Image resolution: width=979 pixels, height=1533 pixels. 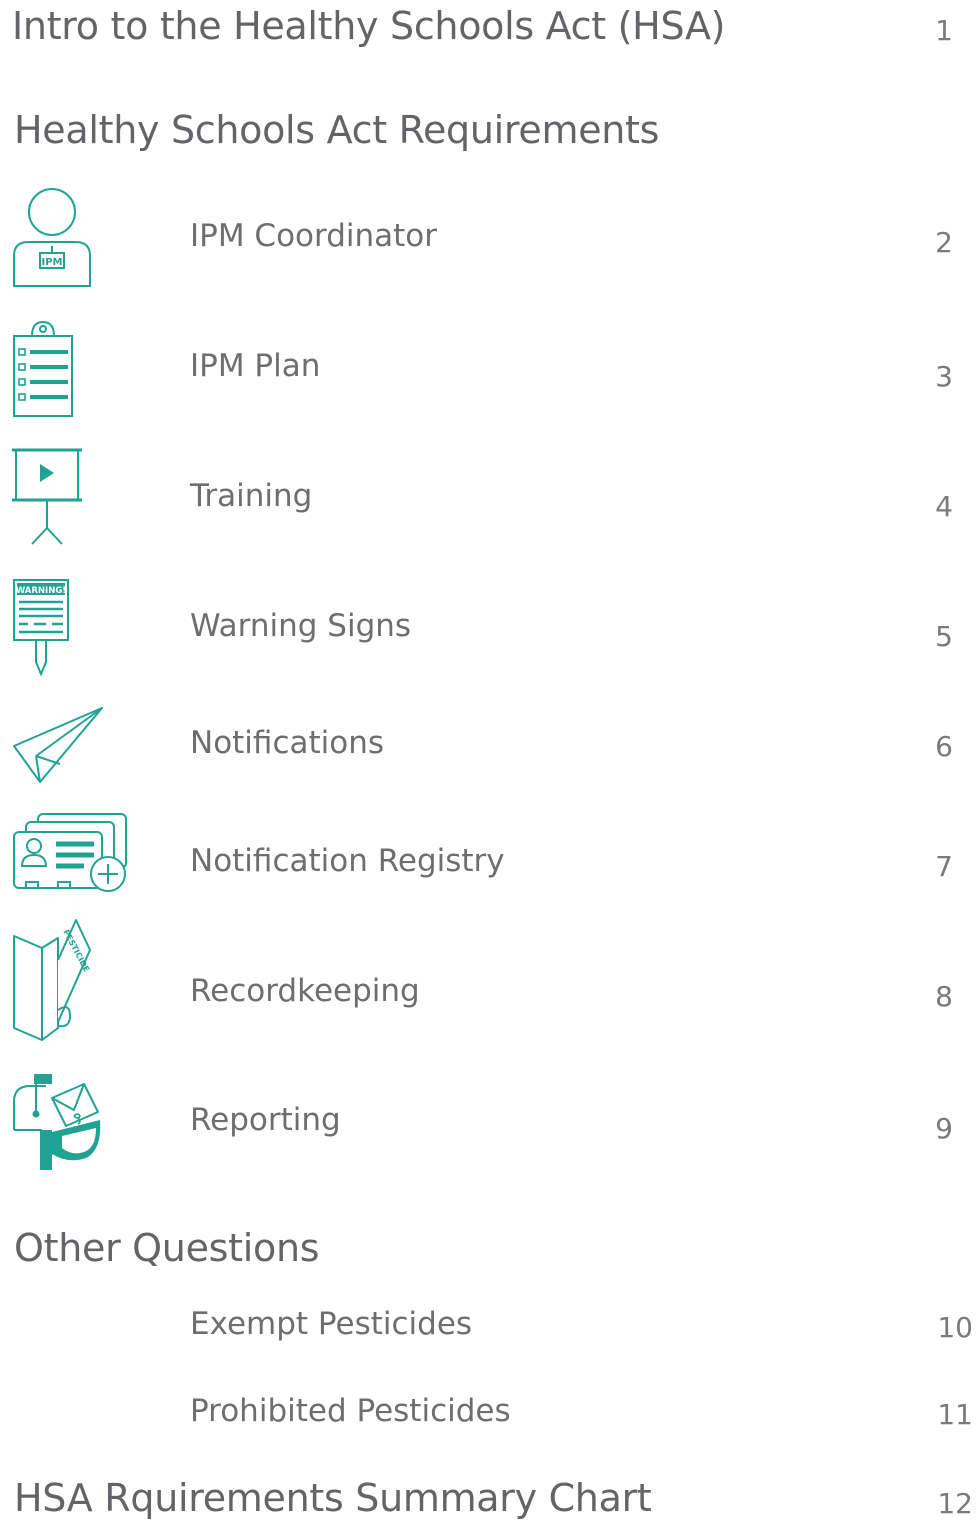 What do you see at coordinates (41, 628) in the screenshot?
I see `warning-sign-icon: WARNING!` at bounding box center [41, 628].